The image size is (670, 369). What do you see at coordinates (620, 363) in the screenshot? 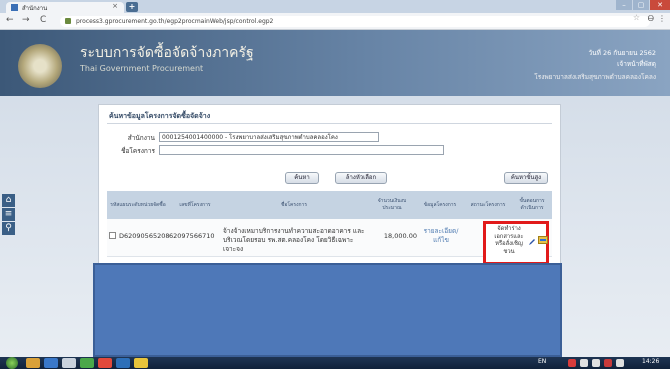
I see `volume-icon` at bounding box center [620, 363].